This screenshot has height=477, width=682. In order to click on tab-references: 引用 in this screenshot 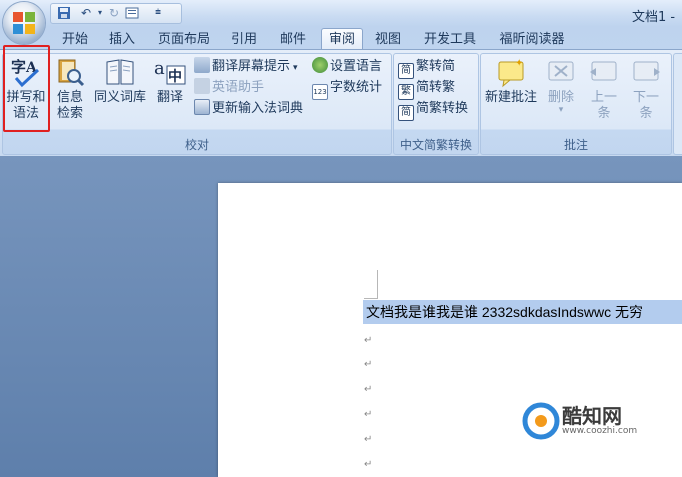, I will do `click(244, 39)`.